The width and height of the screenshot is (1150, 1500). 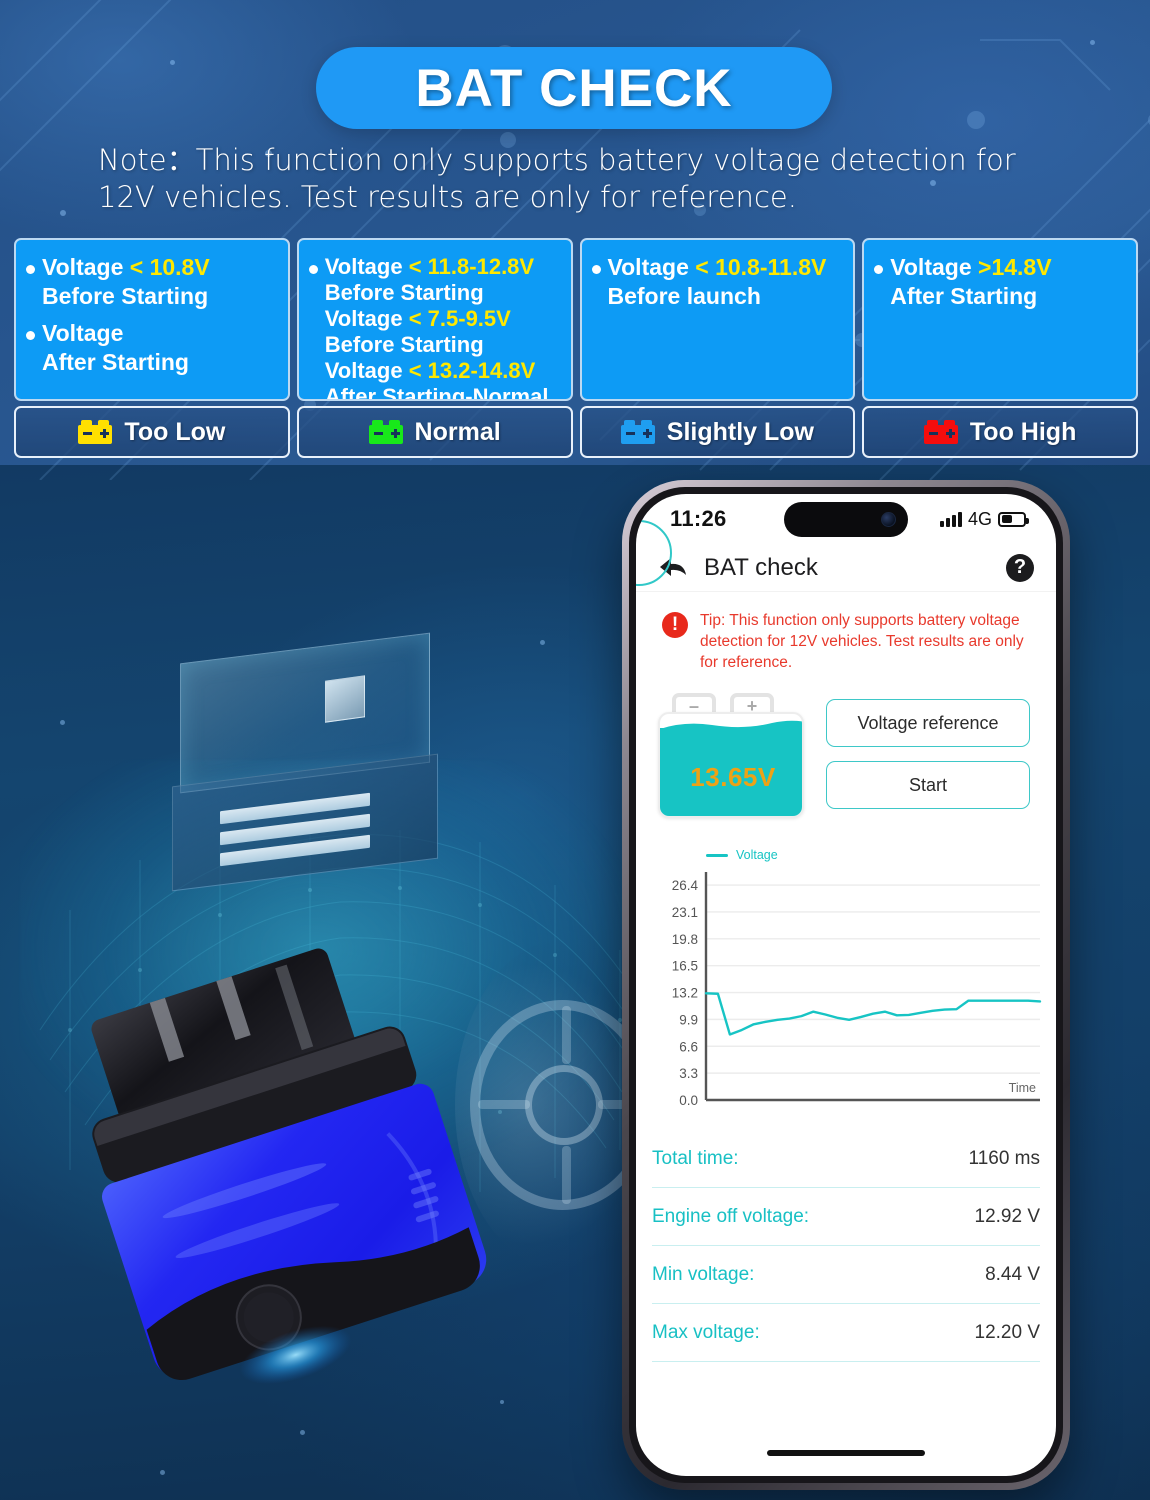 I want to click on result-value: 12.20 V, so click(x=1007, y=1332).